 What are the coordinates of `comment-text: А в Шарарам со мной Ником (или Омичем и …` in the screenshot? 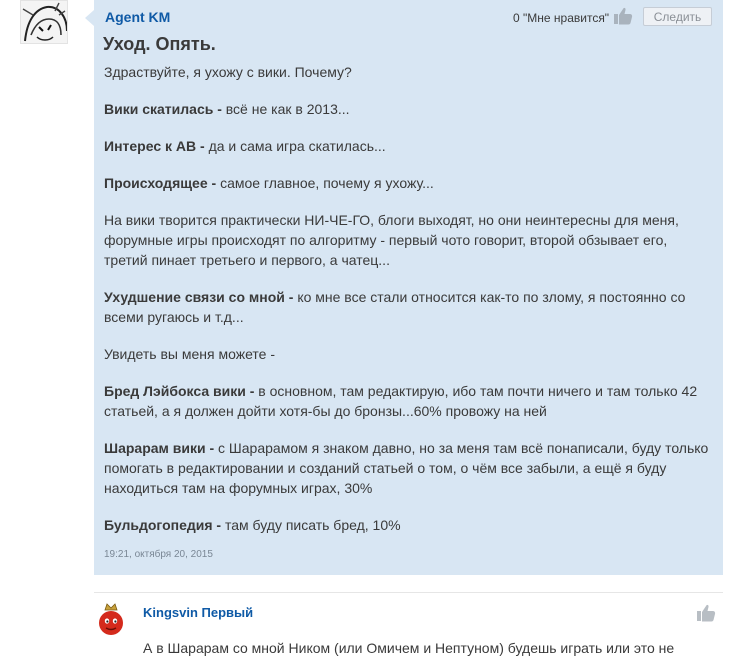 It's located at (409, 648).